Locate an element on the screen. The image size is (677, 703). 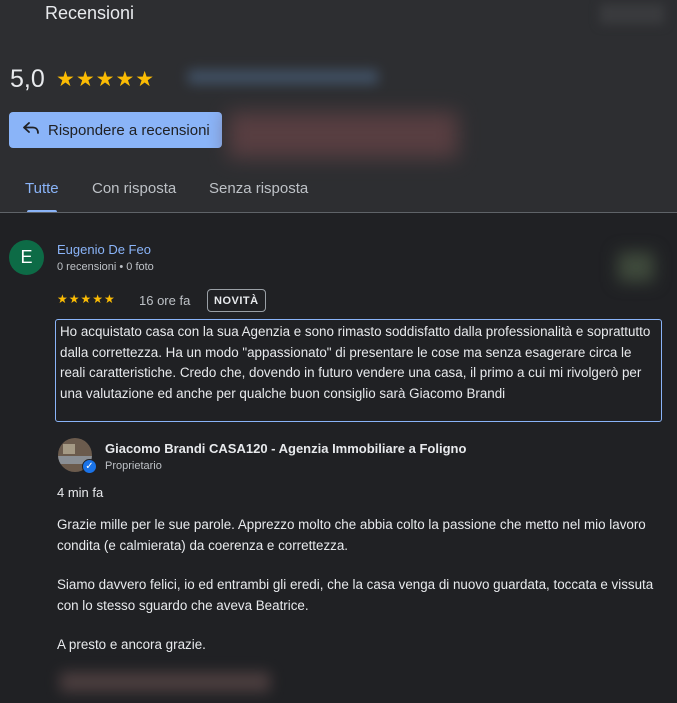
average-rating: 5,0 is located at coordinates (27, 79).